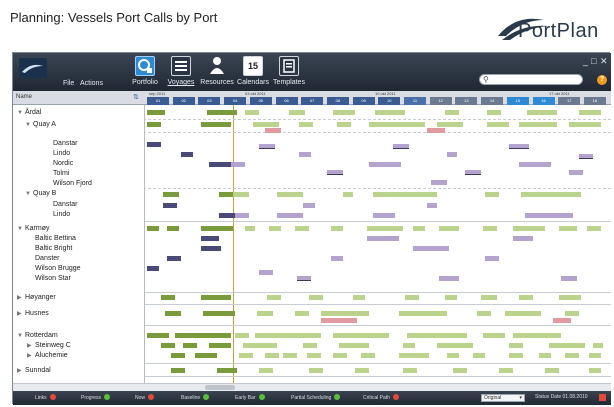 This screenshot has width=614, height=407. I want to click on tree-quay-a: ▼ Quay A, so click(40, 124).